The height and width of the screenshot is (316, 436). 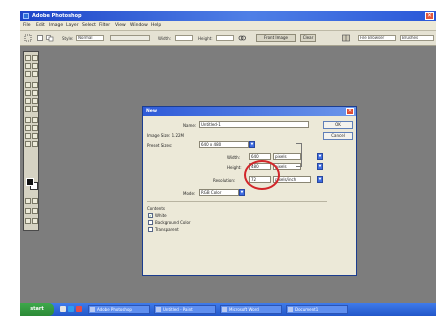 What do you see at coordinates (56, 25) in the screenshot?
I see `menu-image: Image` at bounding box center [56, 25].